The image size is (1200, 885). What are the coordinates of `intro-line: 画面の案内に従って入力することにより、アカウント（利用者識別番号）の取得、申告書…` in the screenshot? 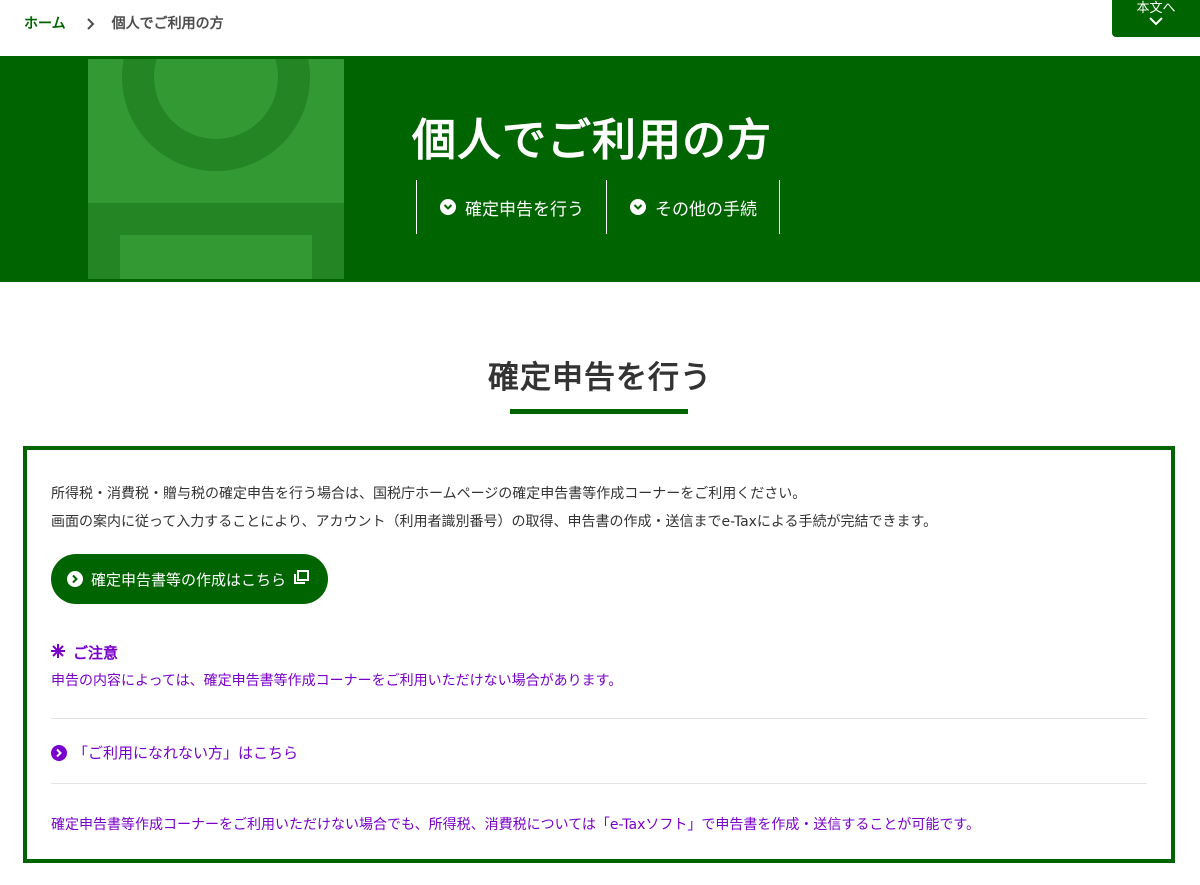 It's located at (494, 522).